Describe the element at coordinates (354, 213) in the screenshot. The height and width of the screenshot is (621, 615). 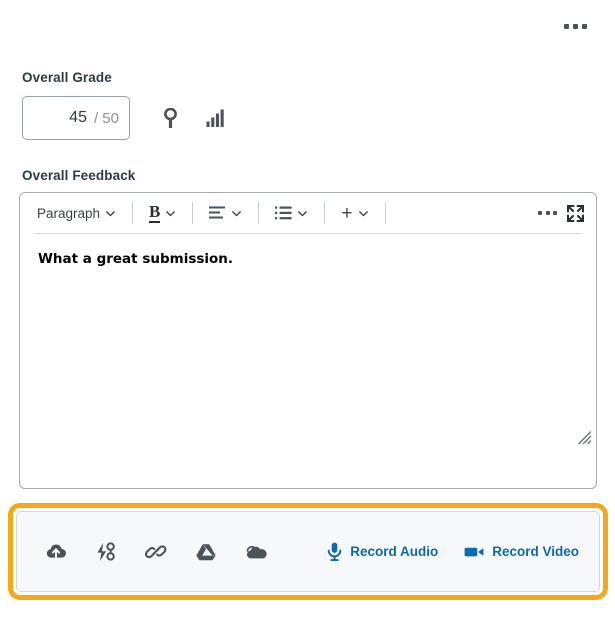
I see `insert-dropdown: +` at that location.